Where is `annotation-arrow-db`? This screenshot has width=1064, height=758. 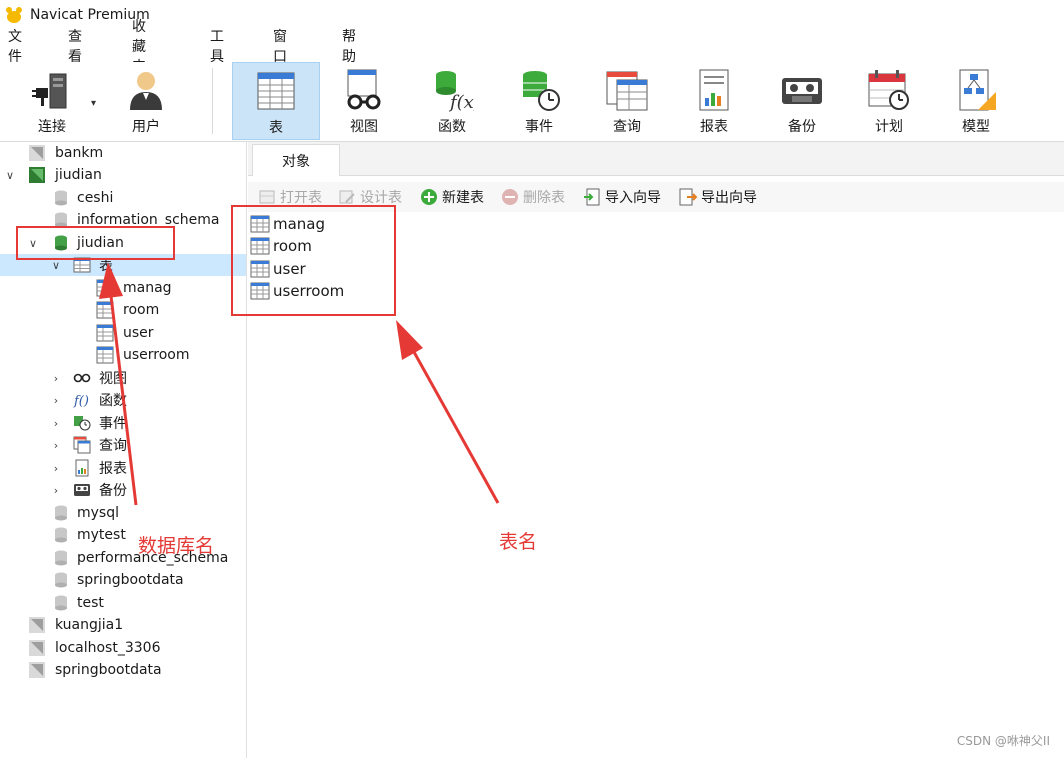
annotation-arrow-db is located at coordinates (123, 400).